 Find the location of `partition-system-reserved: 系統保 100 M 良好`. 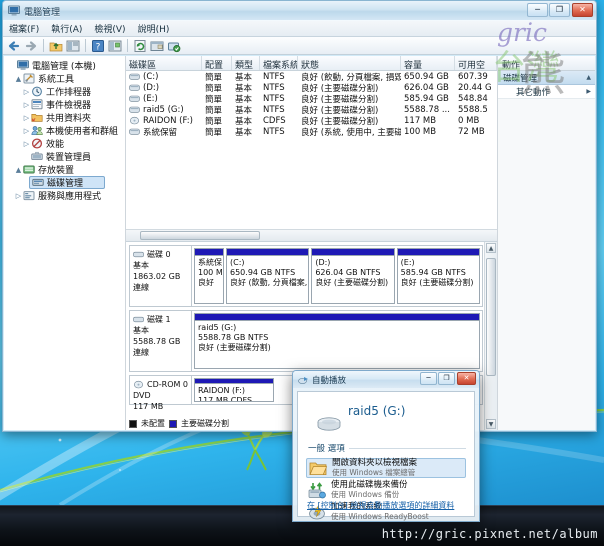

partition-system-reserved: 系統保 100 M 良好 is located at coordinates (209, 276).